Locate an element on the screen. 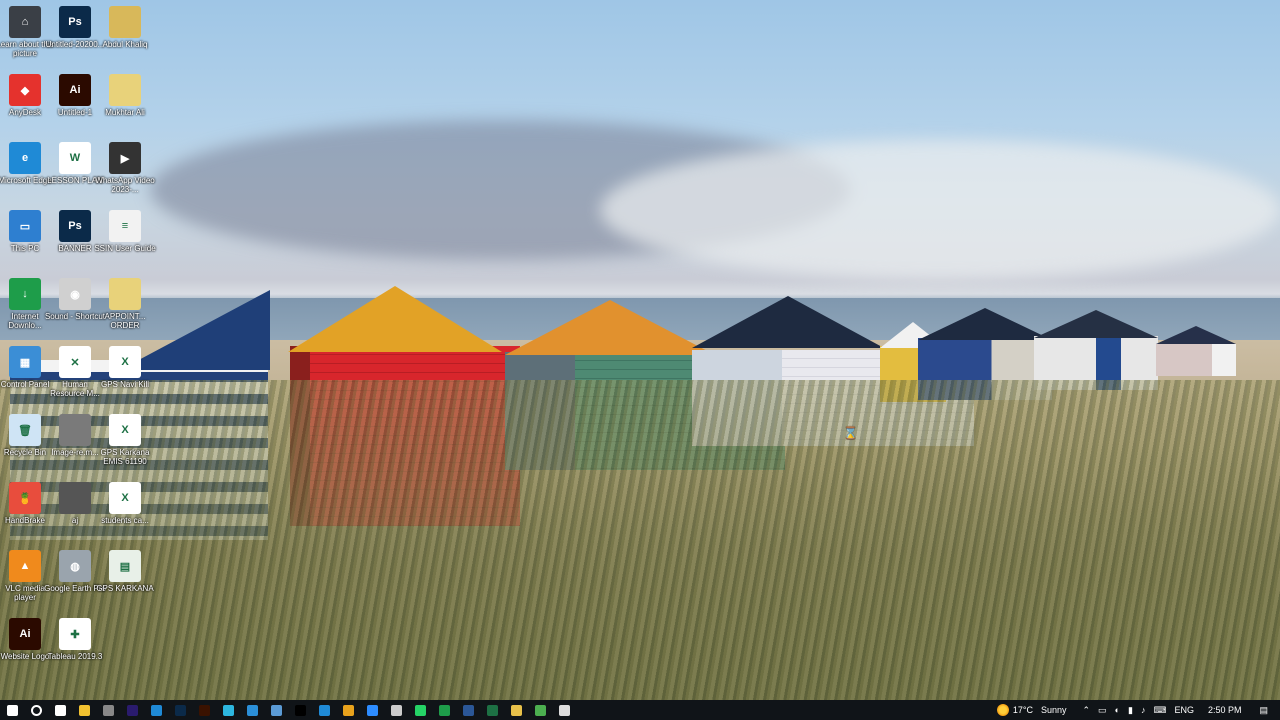 This screenshot has width=1280, height=720. search-glyph is located at coordinates (36, 710).